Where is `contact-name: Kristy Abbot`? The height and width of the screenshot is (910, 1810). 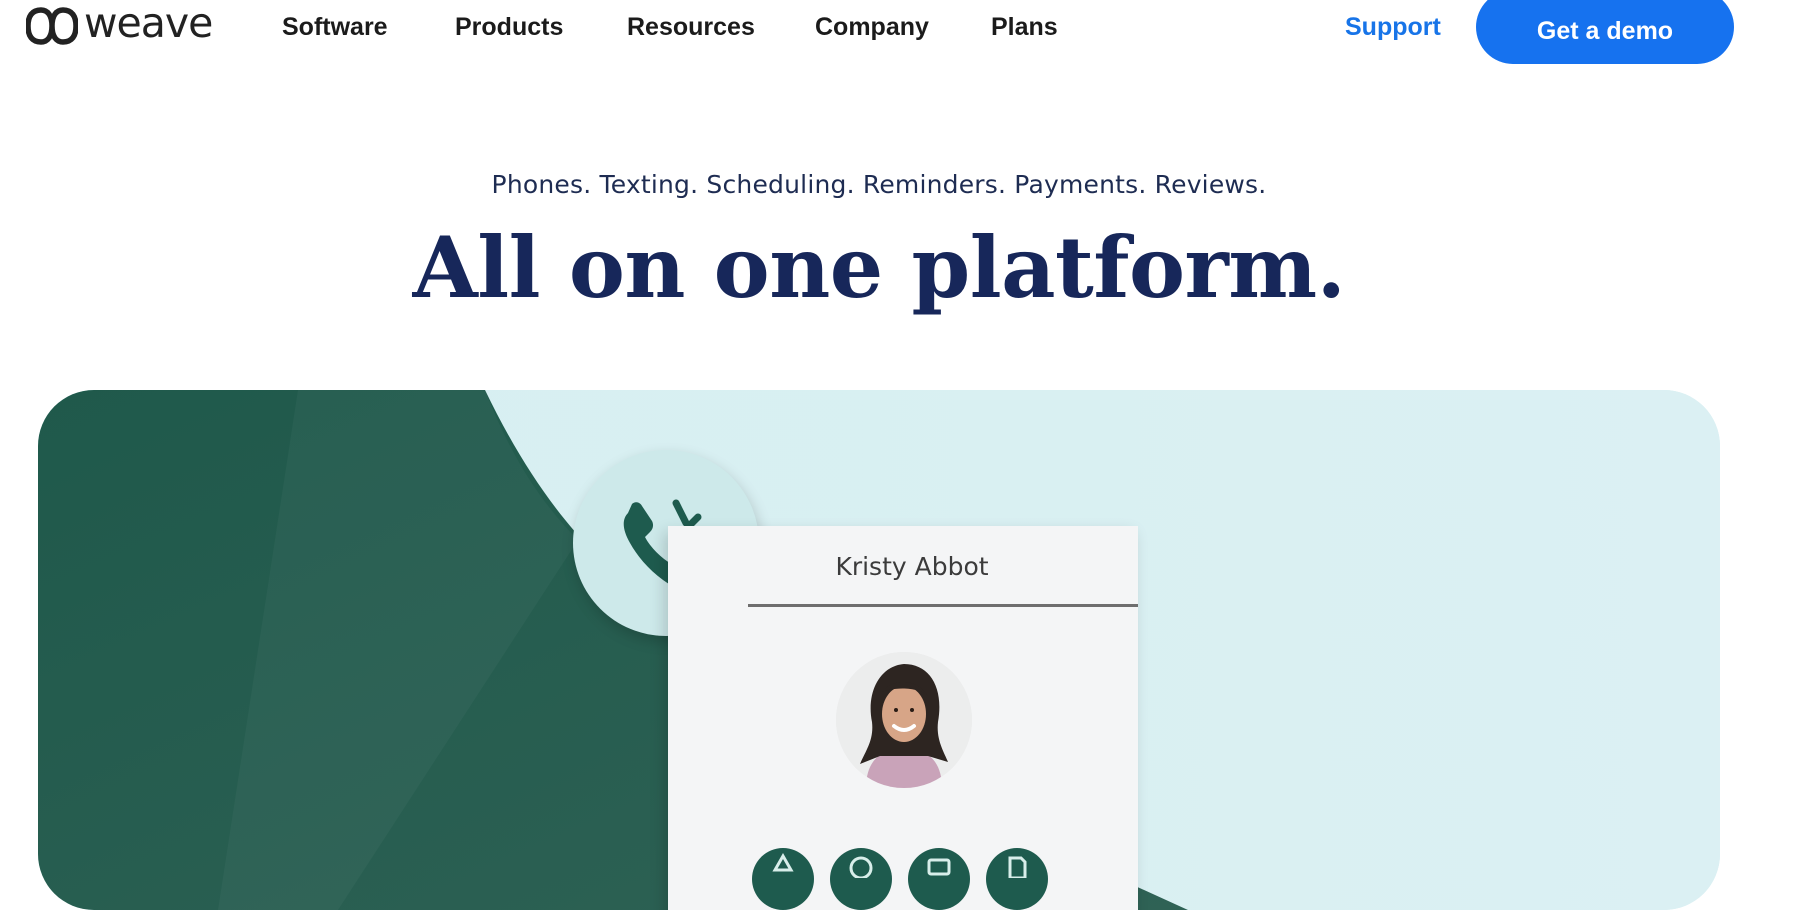 contact-name: Kristy Abbot is located at coordinates (912, 566).